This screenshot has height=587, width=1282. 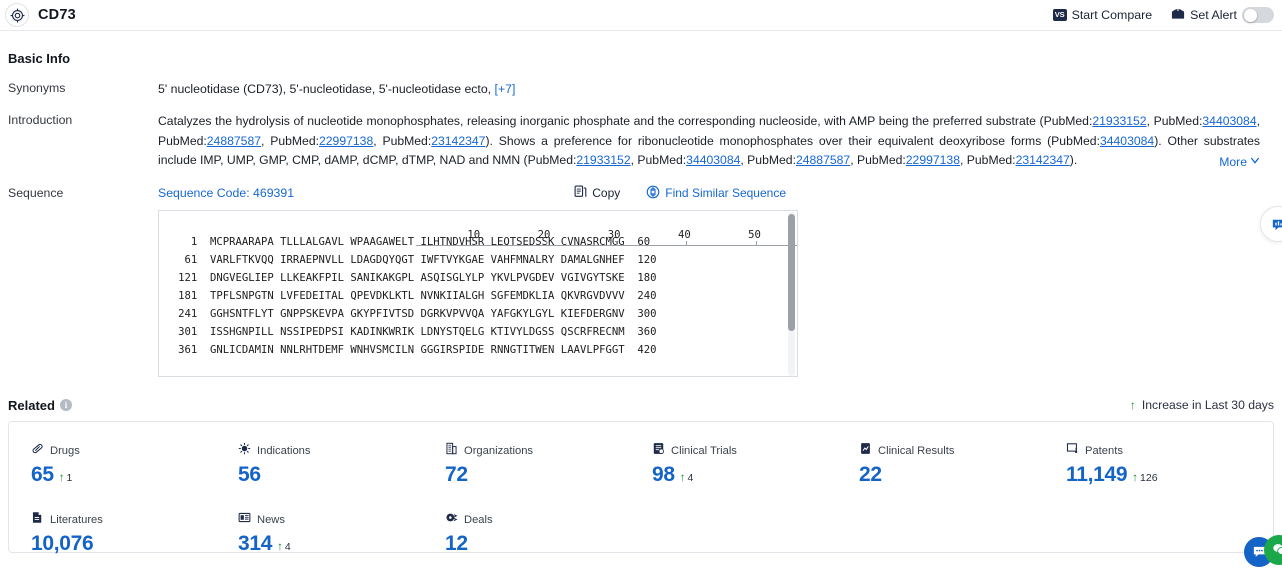 I want to click on stat-header: Clinical Results, so click(x=962, y=451).